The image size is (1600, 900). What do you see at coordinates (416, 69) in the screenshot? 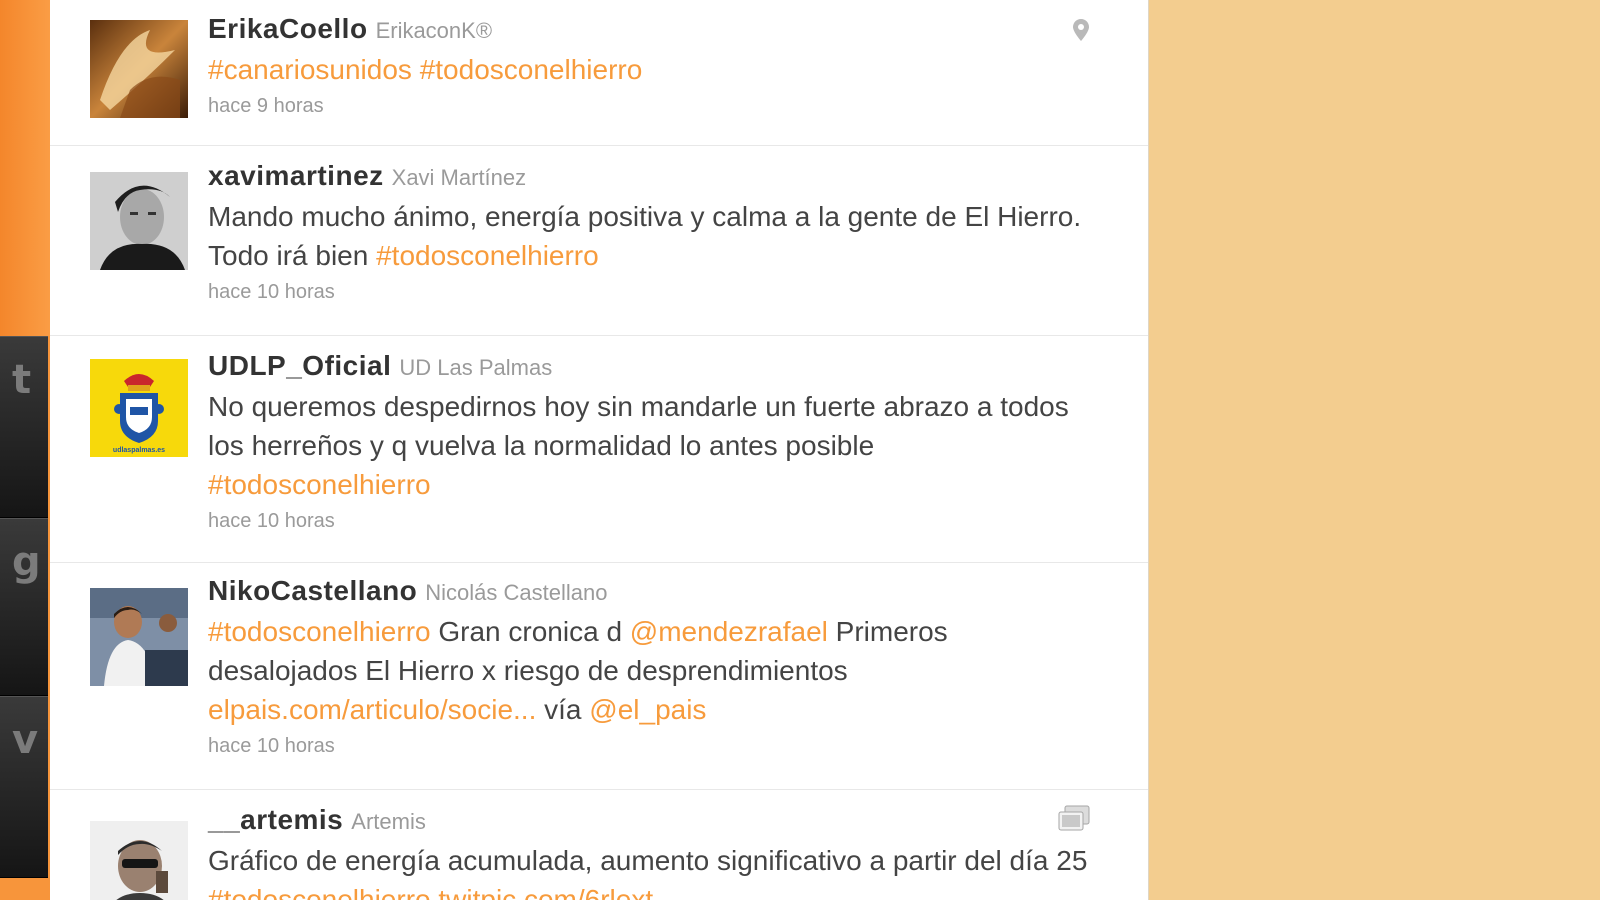
I see `tweet-text-segment` at bounding box center [416, 69].